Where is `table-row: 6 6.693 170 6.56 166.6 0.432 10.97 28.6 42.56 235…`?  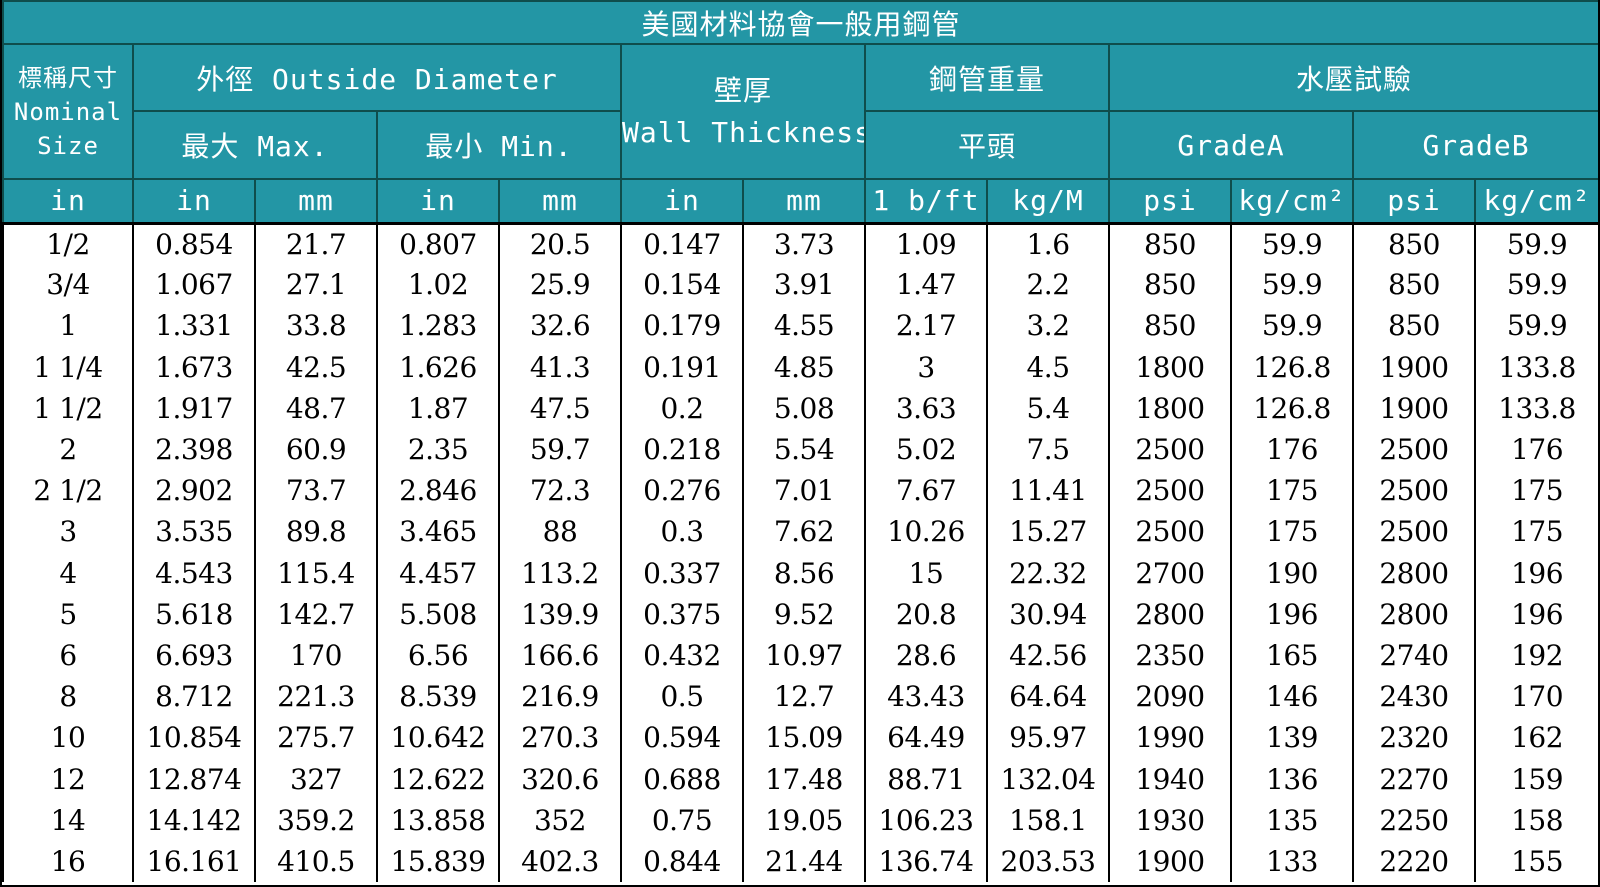 table-row: 6 6.693 170 6.56 166.6 0.432 10.97 28.6 42.56 235… is located at coordinates (800, 655).